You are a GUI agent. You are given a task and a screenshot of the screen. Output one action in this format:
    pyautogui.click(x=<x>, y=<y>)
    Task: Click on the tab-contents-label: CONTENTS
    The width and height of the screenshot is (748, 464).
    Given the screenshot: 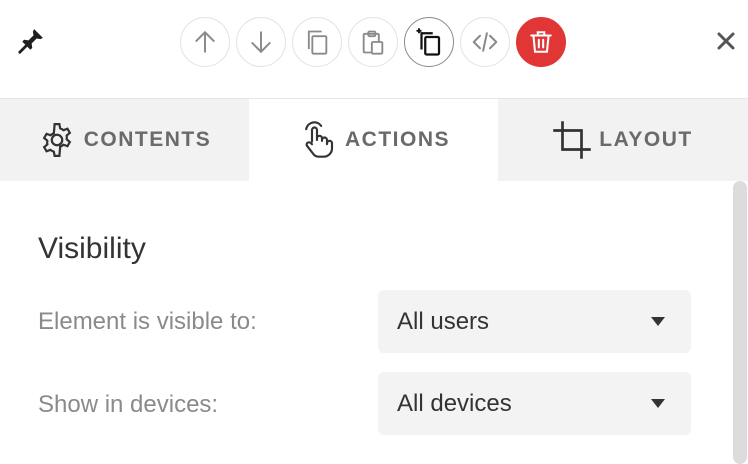 What is the action you would take?
    pyautogui.click(x=147, y=139)
    